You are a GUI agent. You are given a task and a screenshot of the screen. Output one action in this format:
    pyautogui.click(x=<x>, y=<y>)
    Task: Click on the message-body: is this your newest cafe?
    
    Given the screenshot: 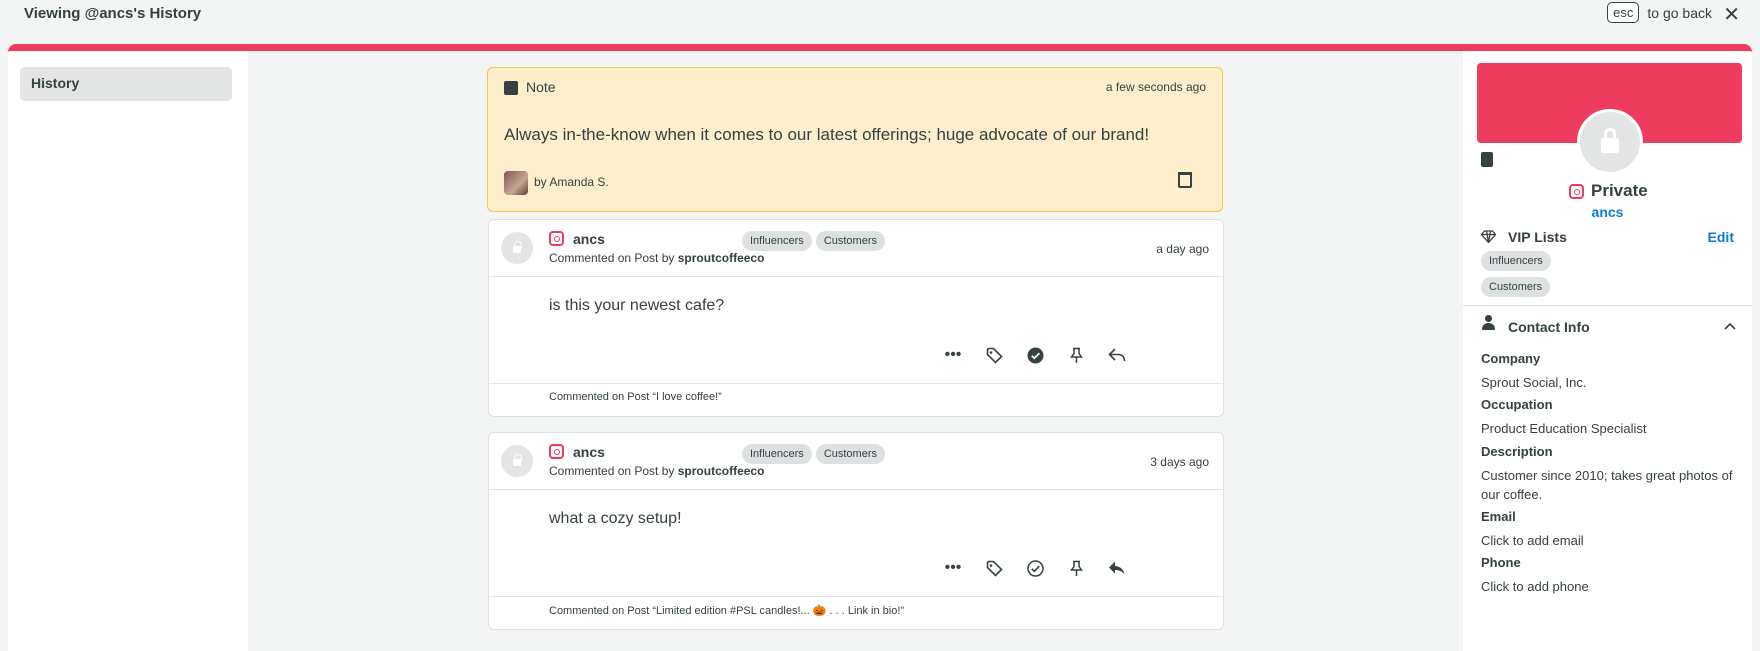 What is the action you would take?
    pyautogui.click(x=637, y=305)
    